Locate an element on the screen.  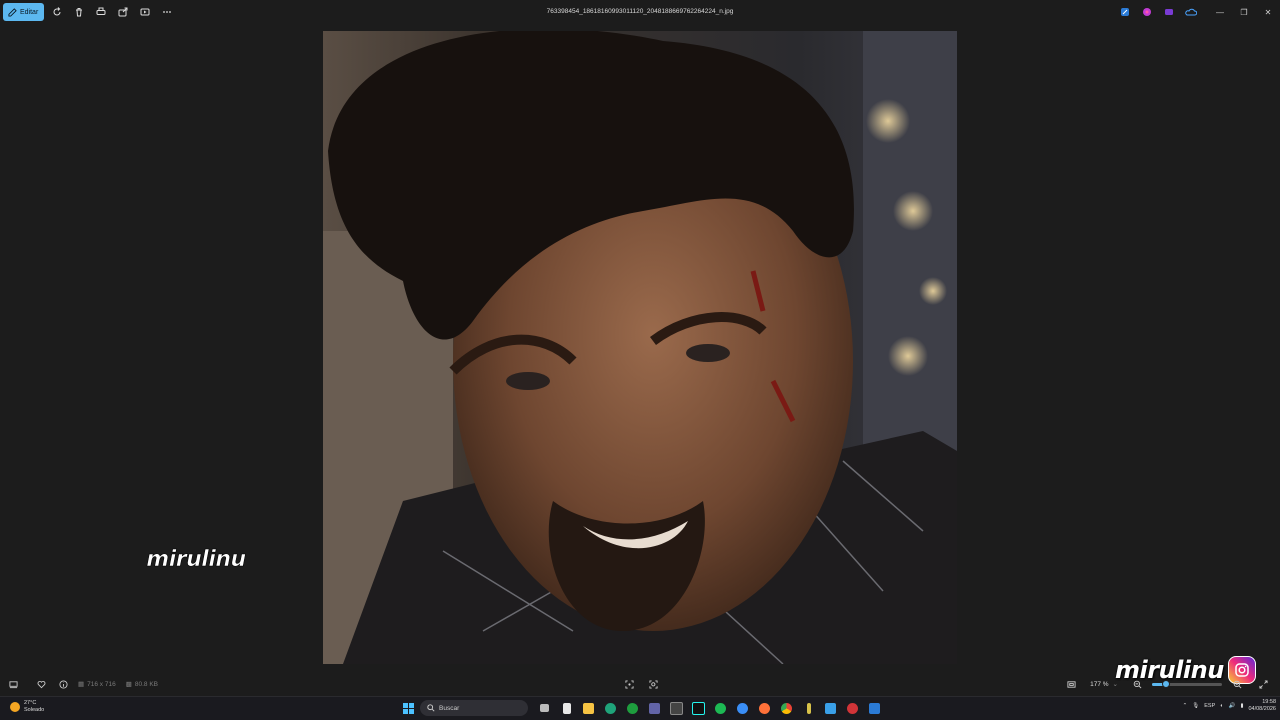
slideshow-button is located at coordinates (145, 12).